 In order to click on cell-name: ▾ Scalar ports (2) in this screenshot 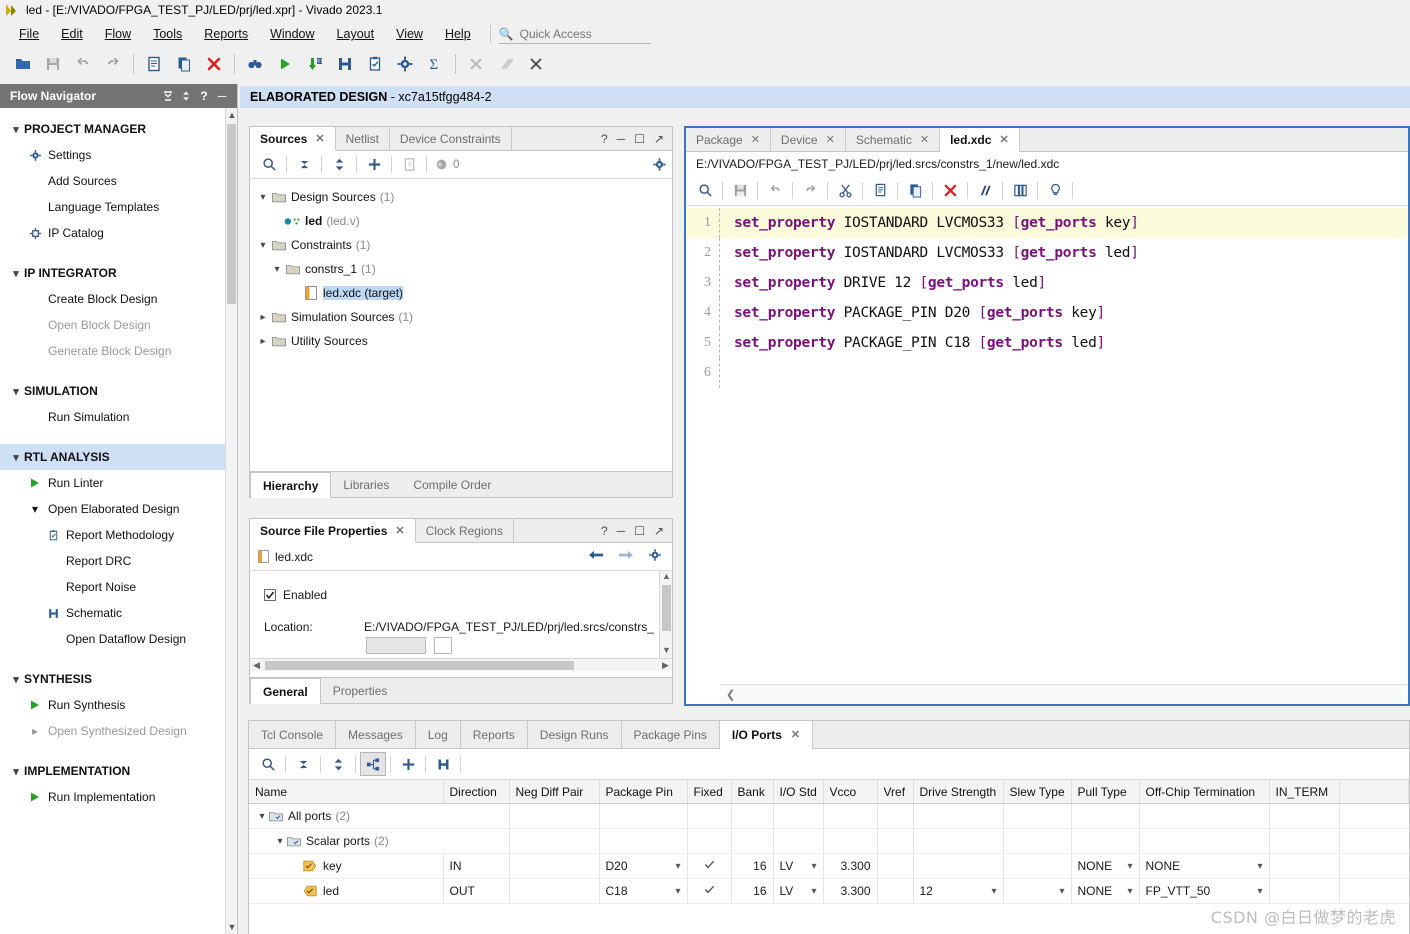, I will do `click(346, 841)`.